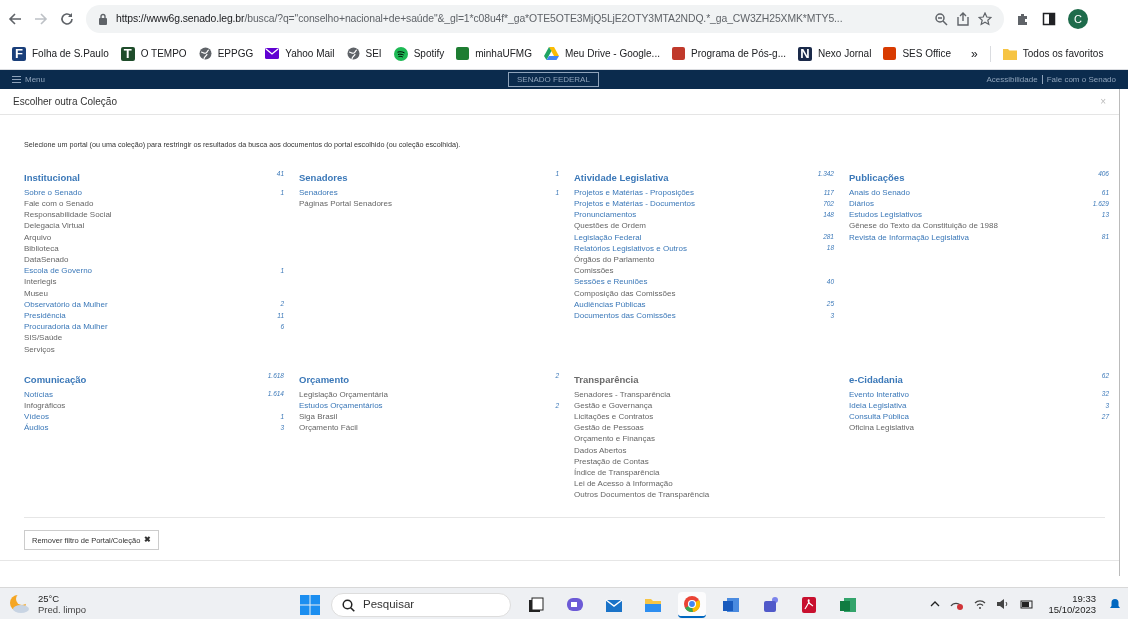 This screenshot has height=619, width=1128. Describe the element at coordinates (1027, 603) in the screenshot. I see `battery-icon` at that location.